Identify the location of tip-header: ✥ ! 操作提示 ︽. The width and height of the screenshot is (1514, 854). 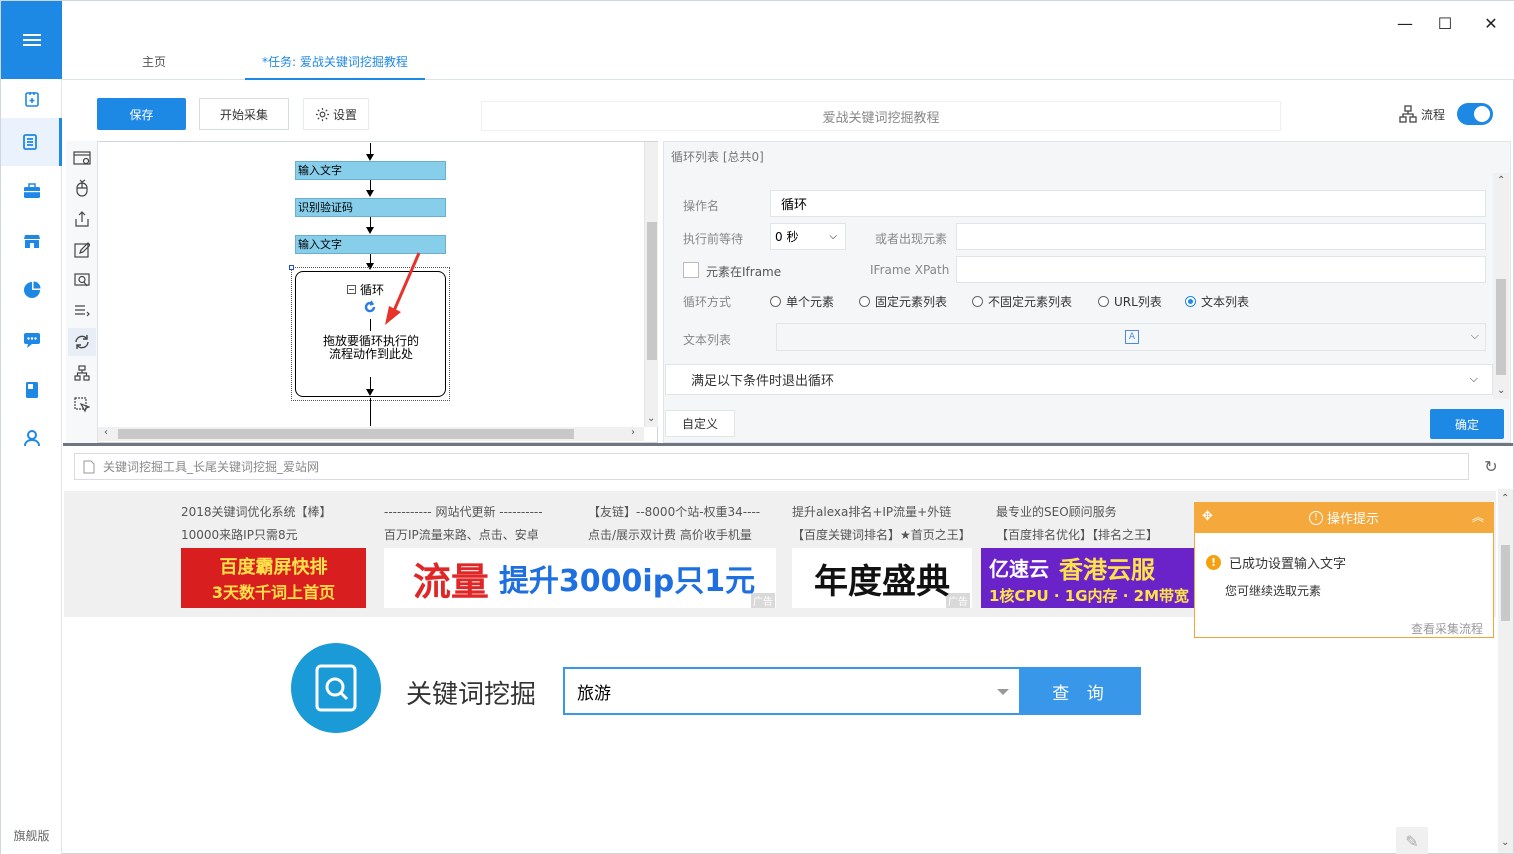
(1344, 517).